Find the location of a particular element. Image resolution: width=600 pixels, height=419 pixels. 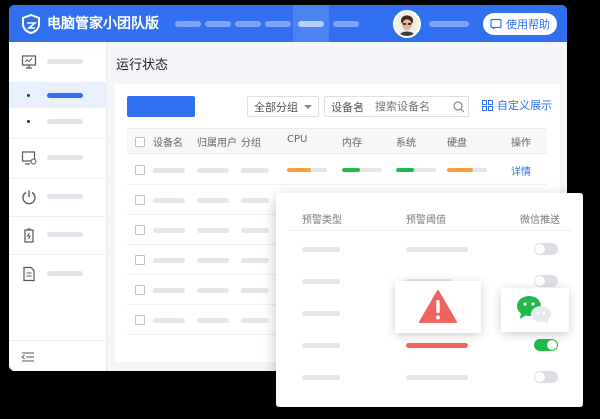

wechat-card is located at coordinates (535, 310).